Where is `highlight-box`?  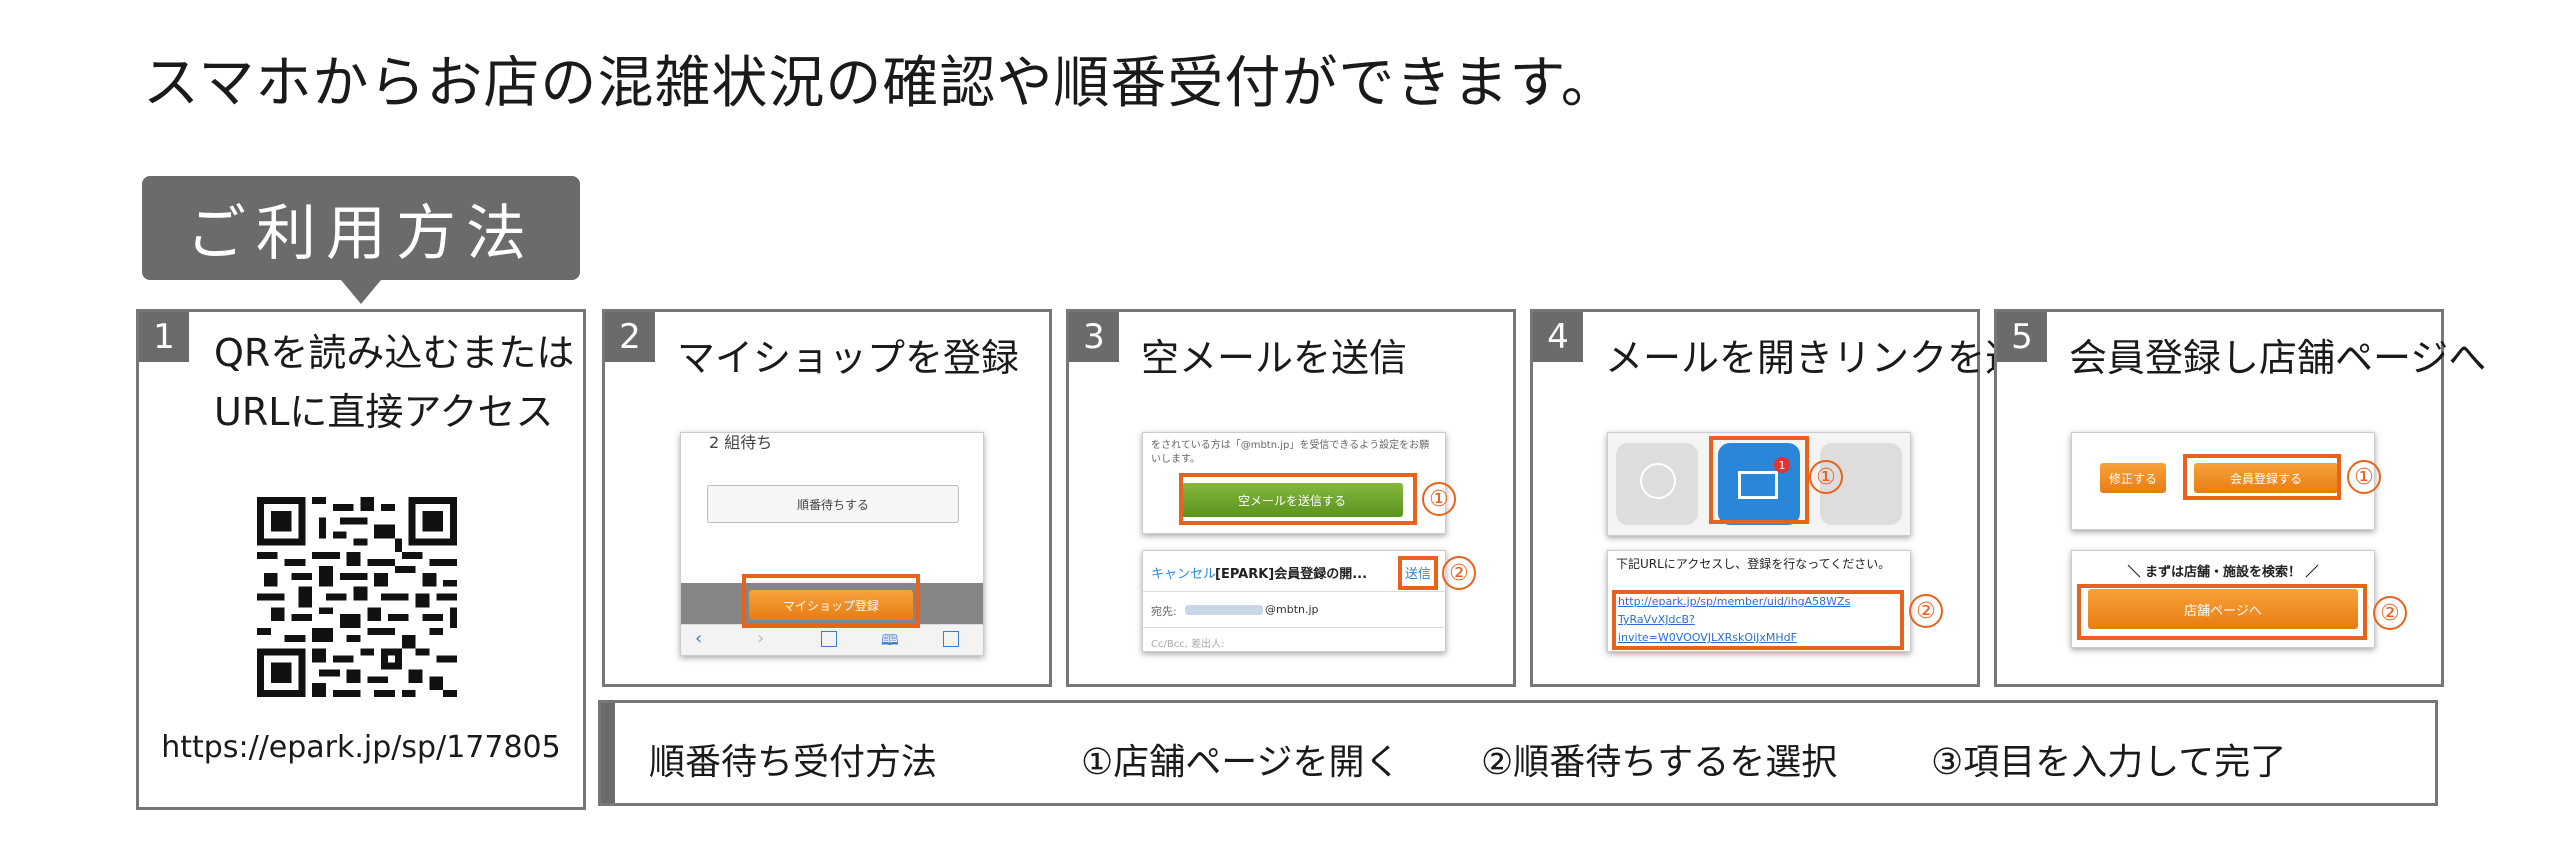 highlight-box is located at coordinates (831, 601).